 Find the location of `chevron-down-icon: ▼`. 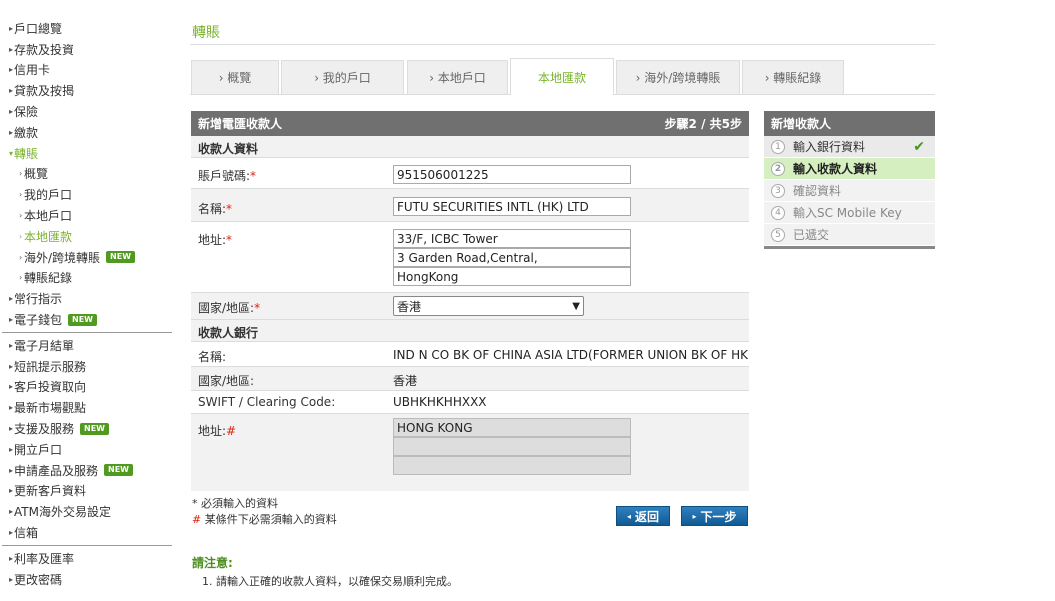

chevron-down-icon: ▼ is located at coordinates (576, 306).